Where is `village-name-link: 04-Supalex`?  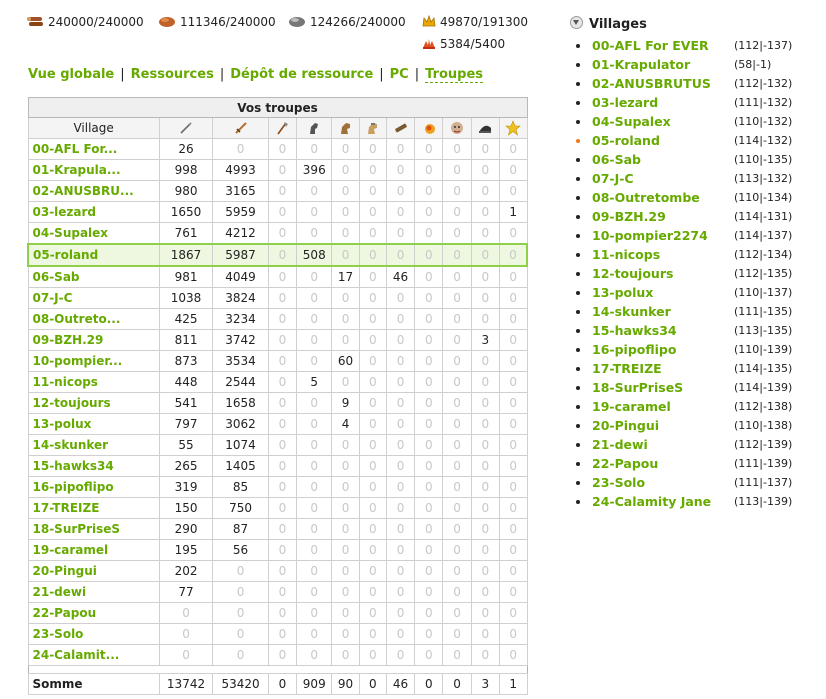 village-name-link: 04-Supalex is located at coordinates (631, 121).